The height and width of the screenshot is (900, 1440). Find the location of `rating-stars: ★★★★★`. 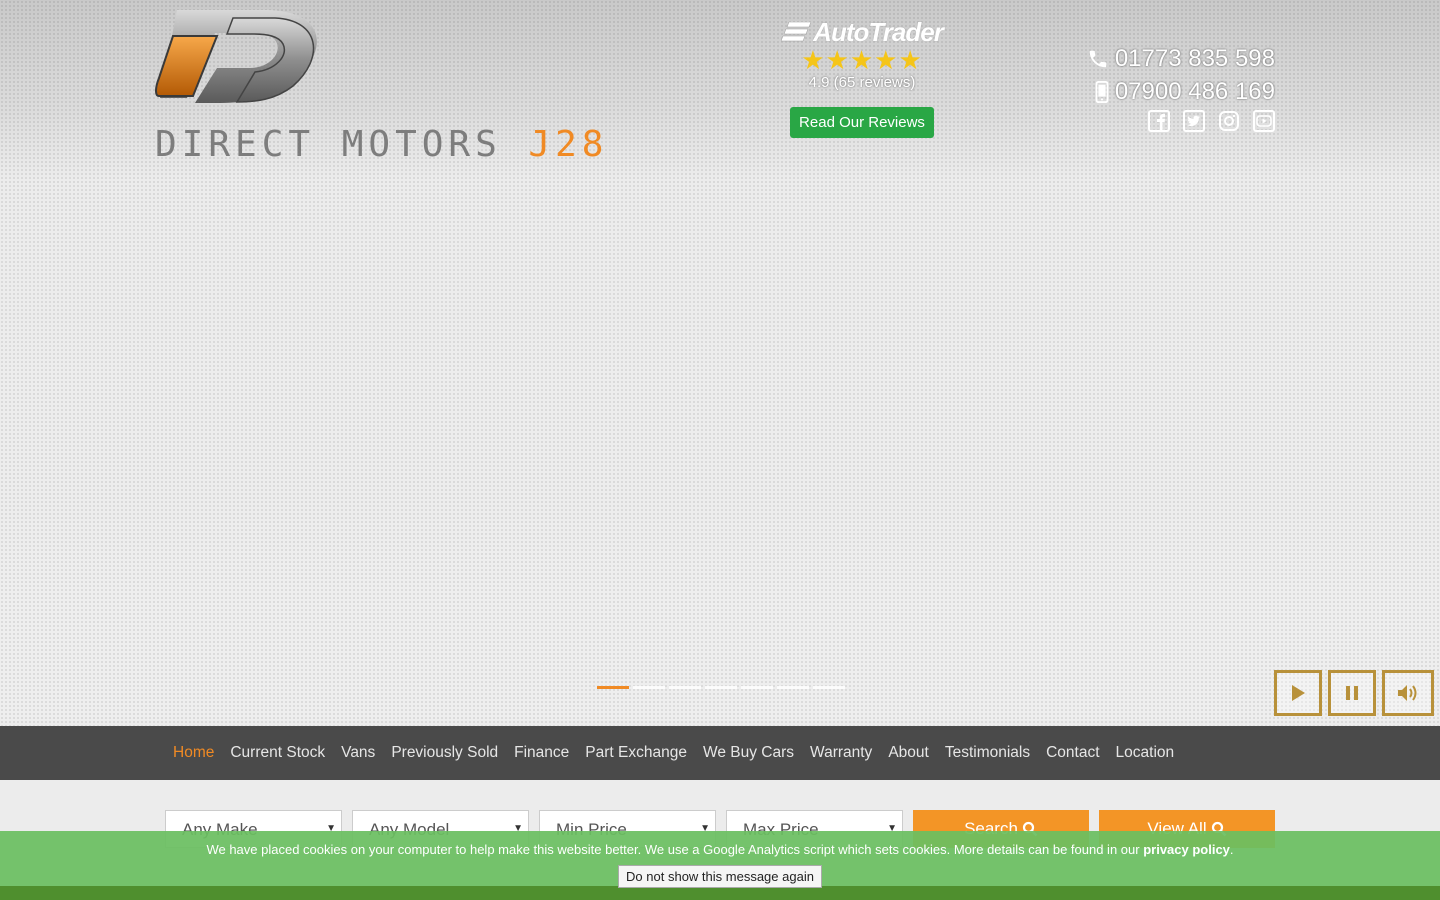

rating-stars: ★★★★★ is located at coordinates (862, 60).